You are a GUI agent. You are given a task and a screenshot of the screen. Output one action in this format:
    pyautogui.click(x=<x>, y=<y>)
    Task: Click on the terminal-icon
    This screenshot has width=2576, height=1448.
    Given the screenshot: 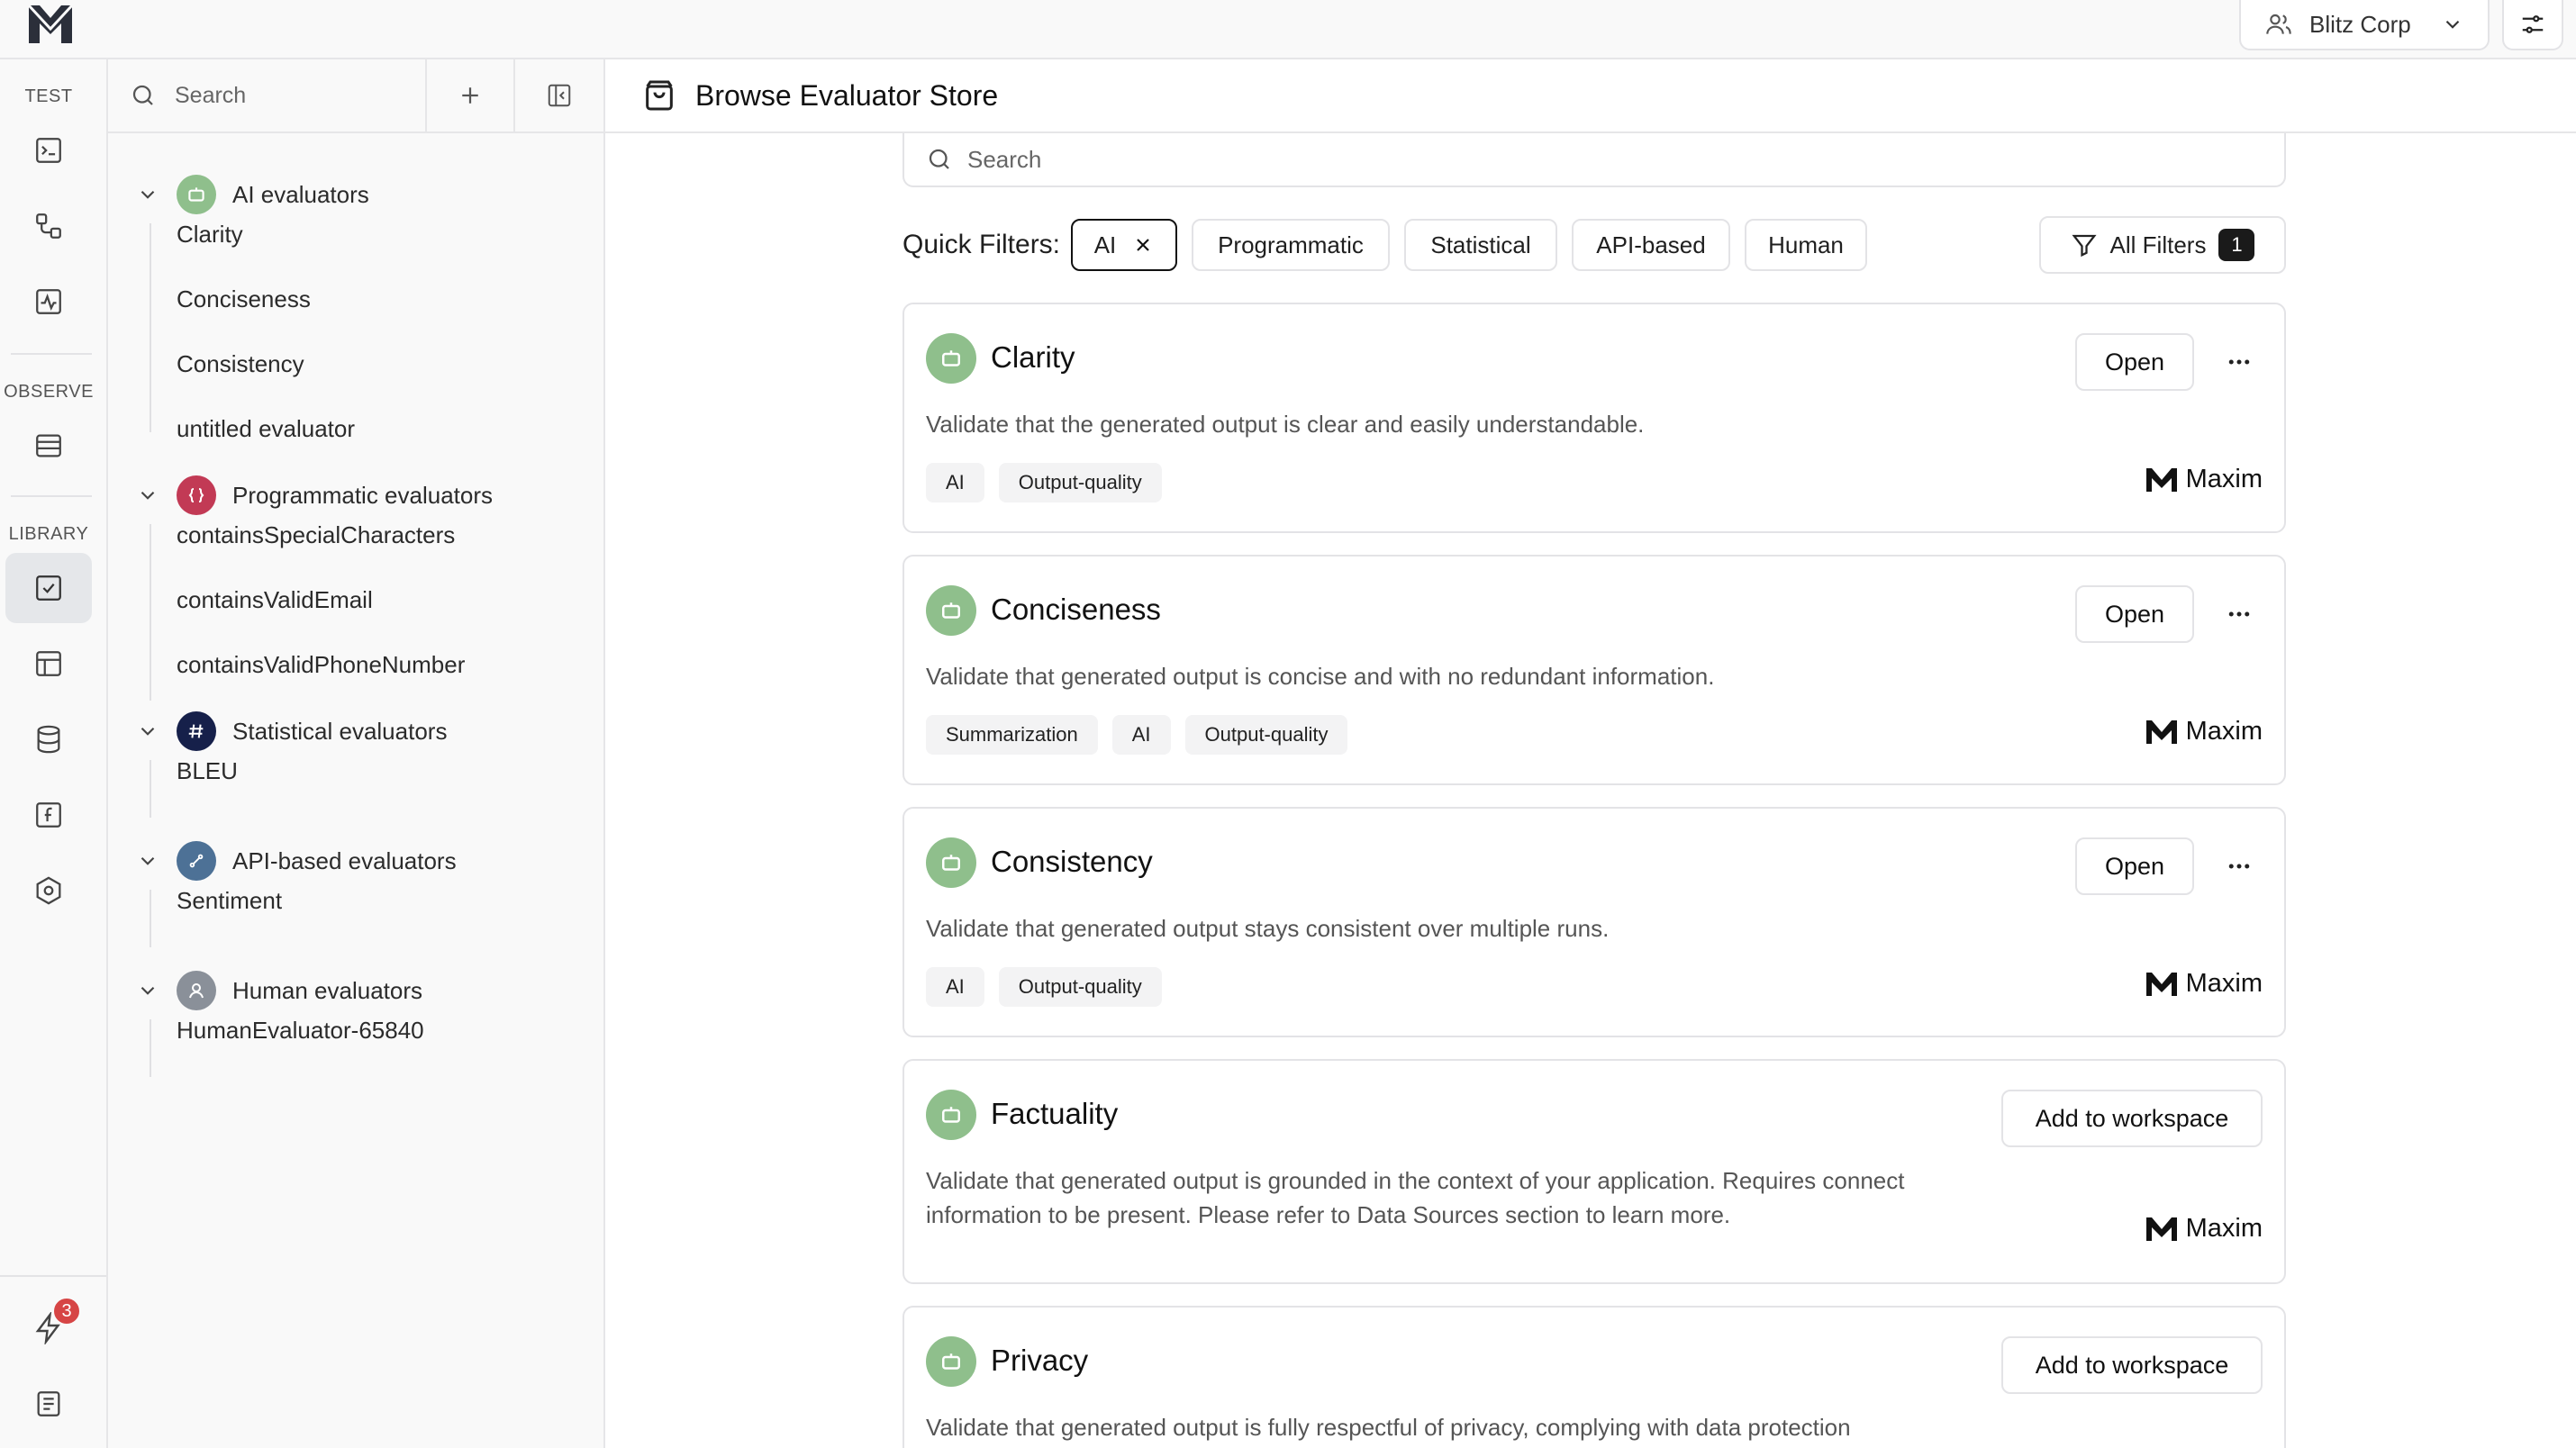 What is the action you would take?
    pyautogui.click(x=48, y=150)
    